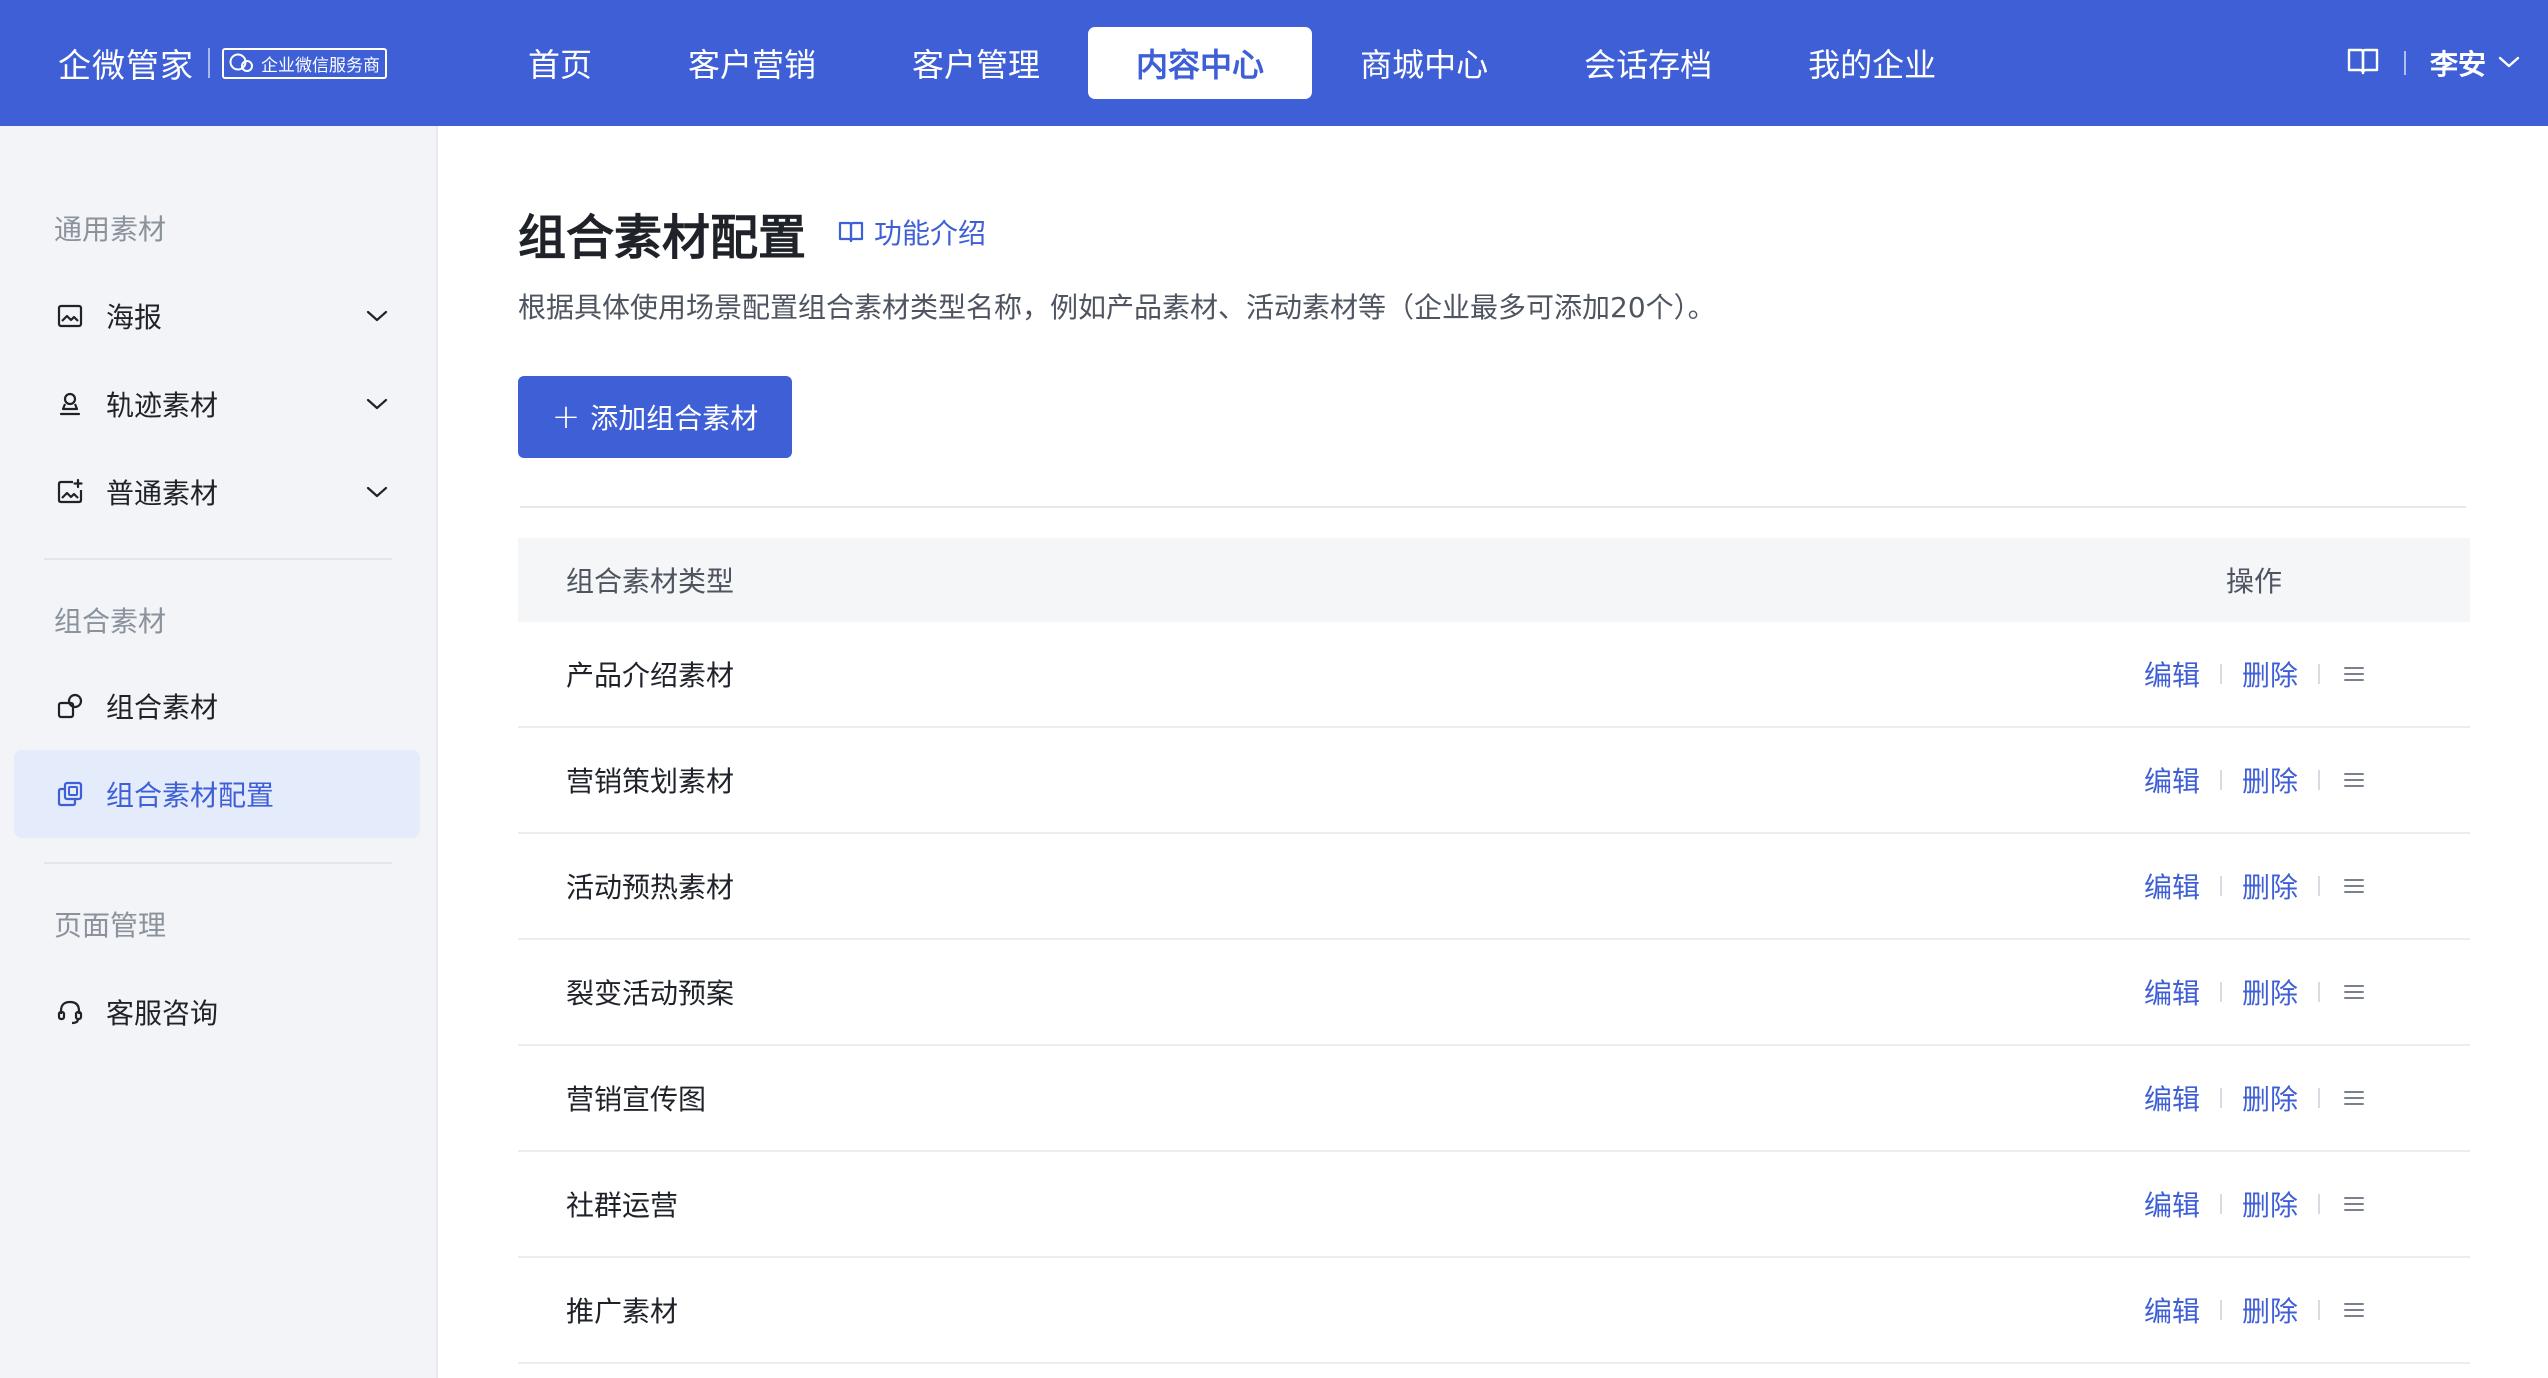  What do you see at coordinates (1494, 781) in the screenshot?
I see `table-row: 营销策划素材 编辑 删除` at bounding box center [1494, 781].